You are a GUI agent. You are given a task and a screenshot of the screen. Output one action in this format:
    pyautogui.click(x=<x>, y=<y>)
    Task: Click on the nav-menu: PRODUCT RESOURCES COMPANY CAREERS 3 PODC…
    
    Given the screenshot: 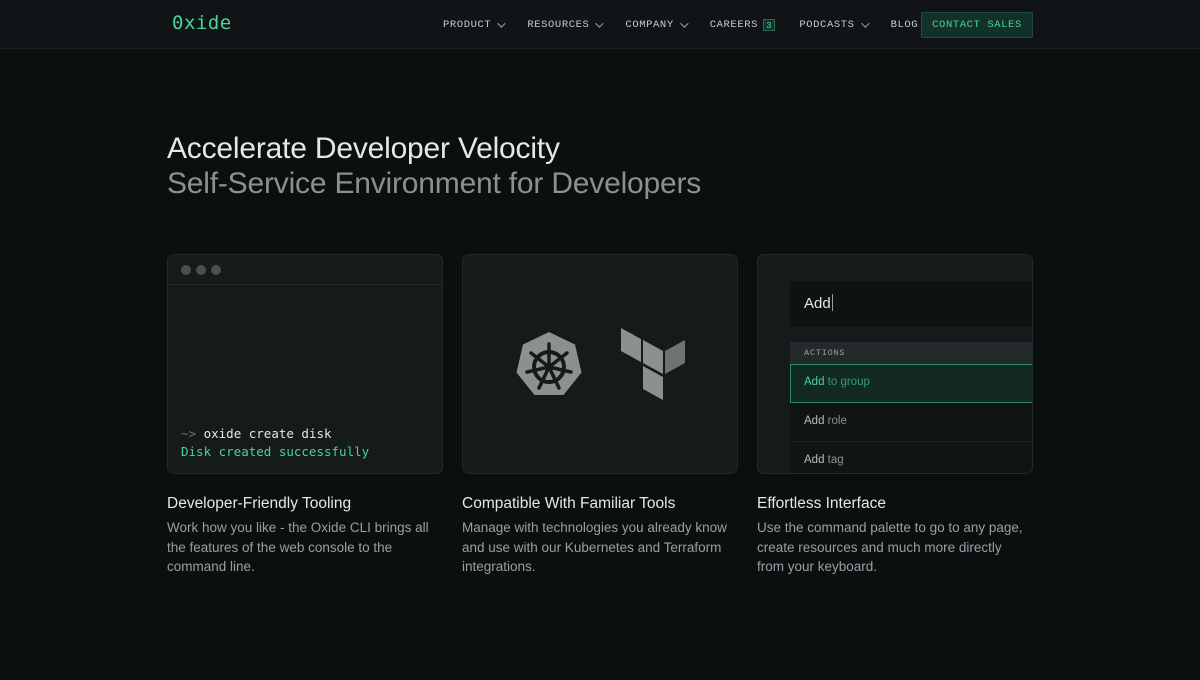 What is the action you would take?
    pyautogui.click(x=692, y=24)
    